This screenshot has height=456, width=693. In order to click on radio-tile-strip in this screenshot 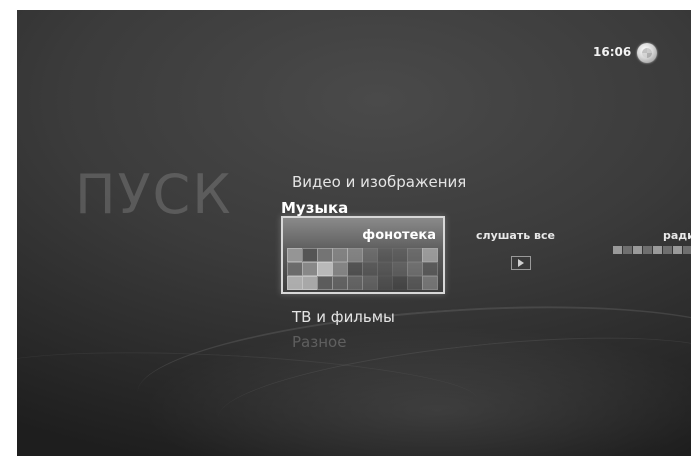, I will do `click(652, 250)`.